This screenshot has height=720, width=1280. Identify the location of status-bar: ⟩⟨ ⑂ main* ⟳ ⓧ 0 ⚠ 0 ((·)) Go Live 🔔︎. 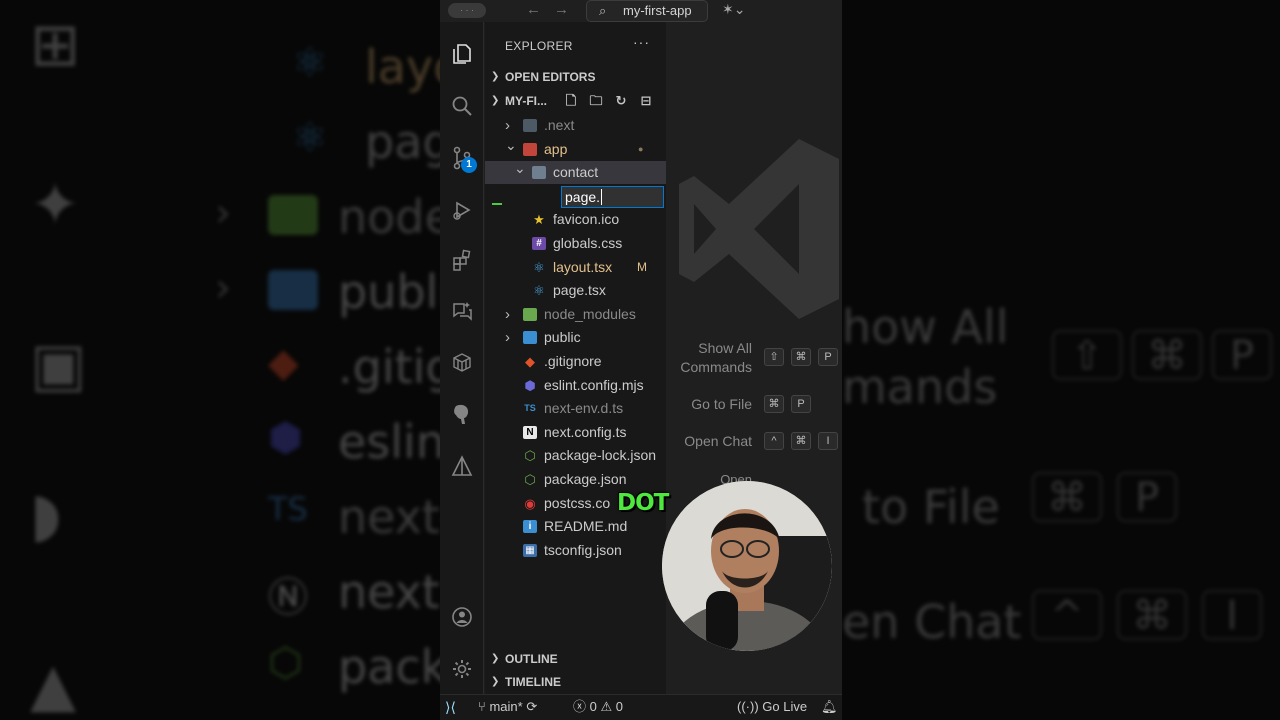
(641, 707).